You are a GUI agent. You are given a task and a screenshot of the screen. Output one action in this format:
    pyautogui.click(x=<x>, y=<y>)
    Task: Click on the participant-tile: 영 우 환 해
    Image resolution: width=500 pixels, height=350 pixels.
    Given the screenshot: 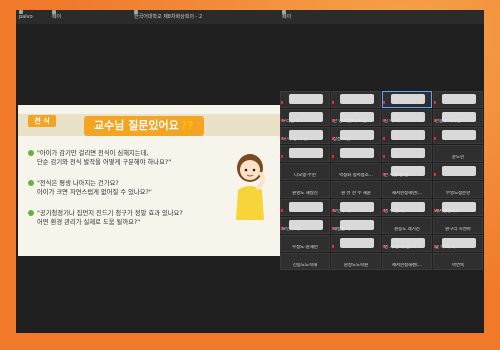 What is the action you would take?
    pyautogui.click(x=407, y=207)
    